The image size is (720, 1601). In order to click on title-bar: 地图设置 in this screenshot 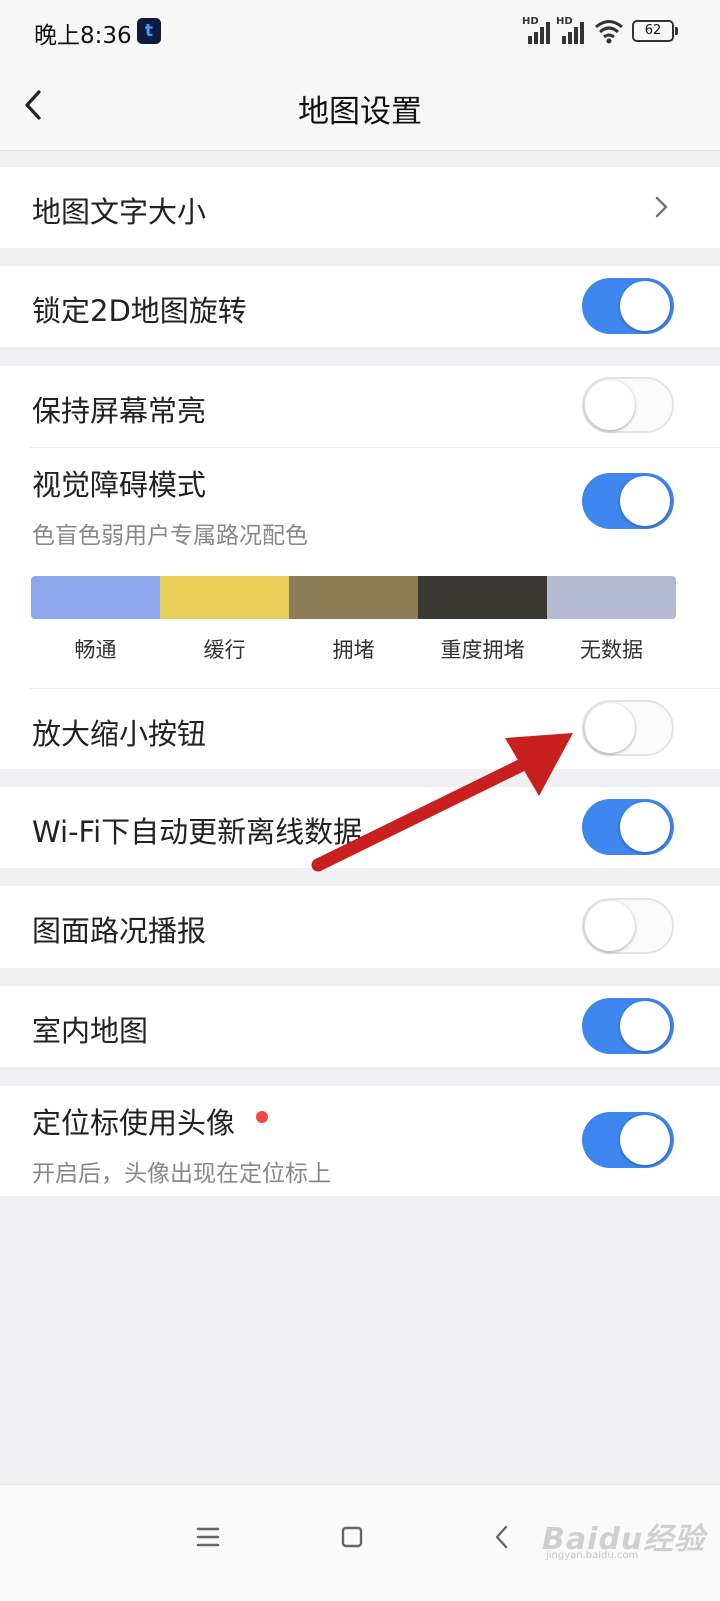, I will do `click(360, 107)`.